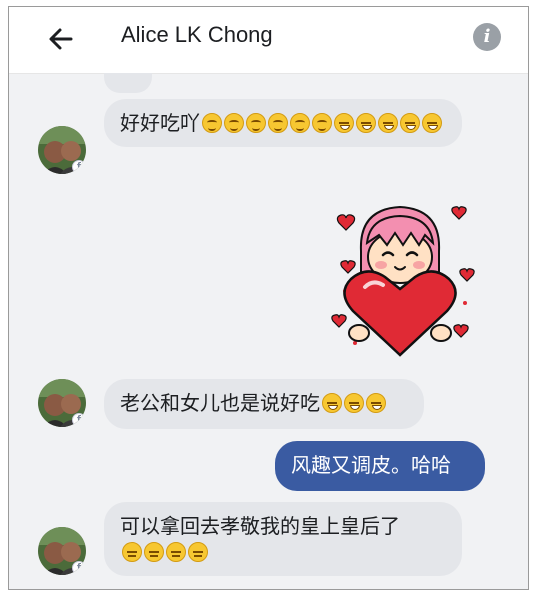  I want to click on message-text: 风趣又调皮。哈哈, so click(371, 465).